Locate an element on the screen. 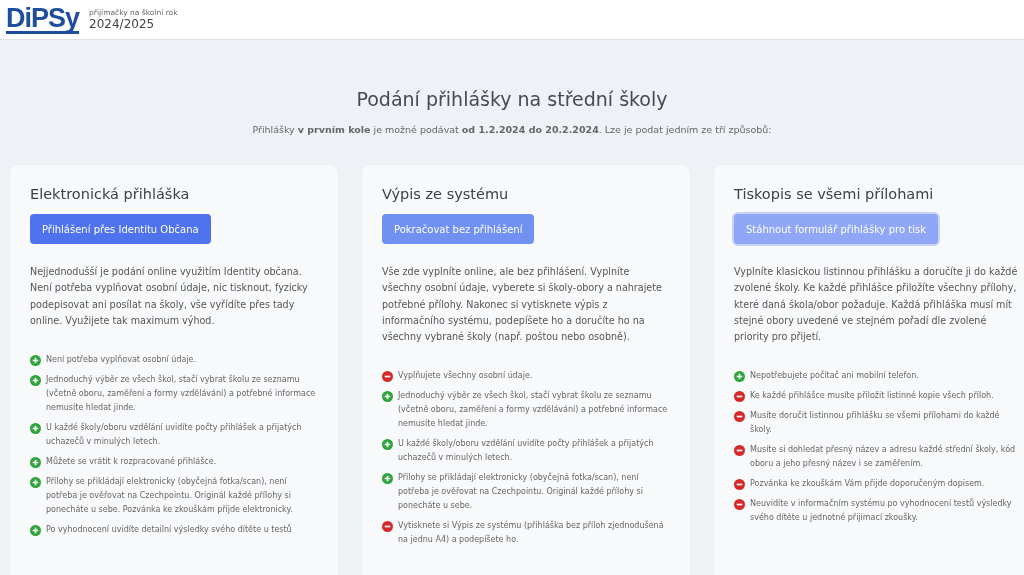 This screenshot has height=575, width=1024. card-title: Výpis ze systému is located at coordinates (446, 194).